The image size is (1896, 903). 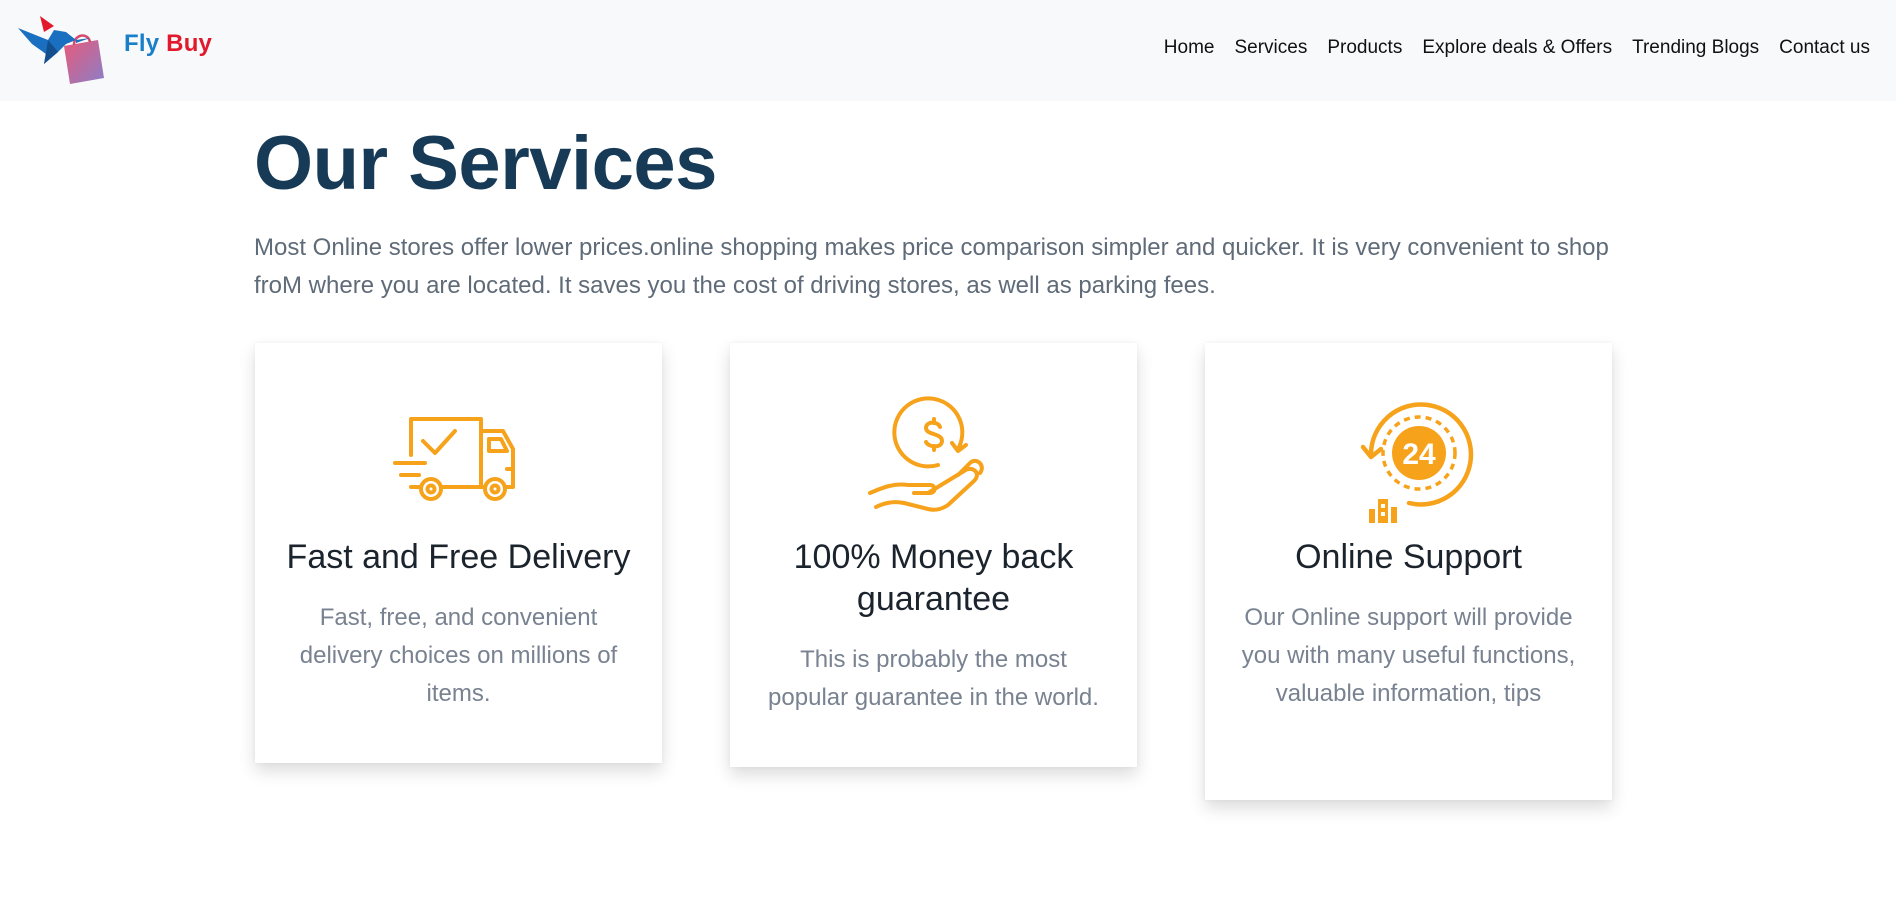 I want to click on nav-link-contact-us: Contact us, so click(x=1824, y=48).